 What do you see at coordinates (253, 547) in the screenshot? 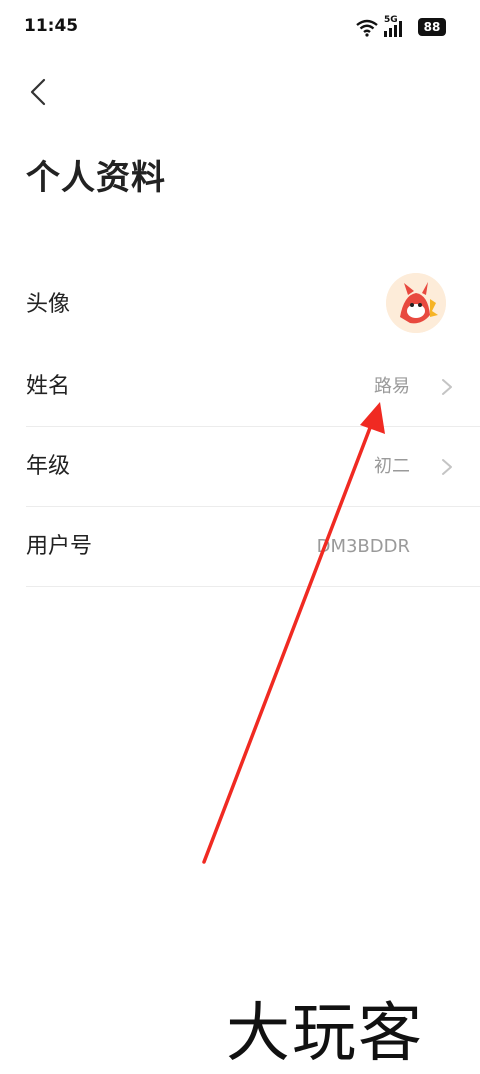
I see `user-id-row: 用户号 DM3BDDR` at bounding box center [253, 547].